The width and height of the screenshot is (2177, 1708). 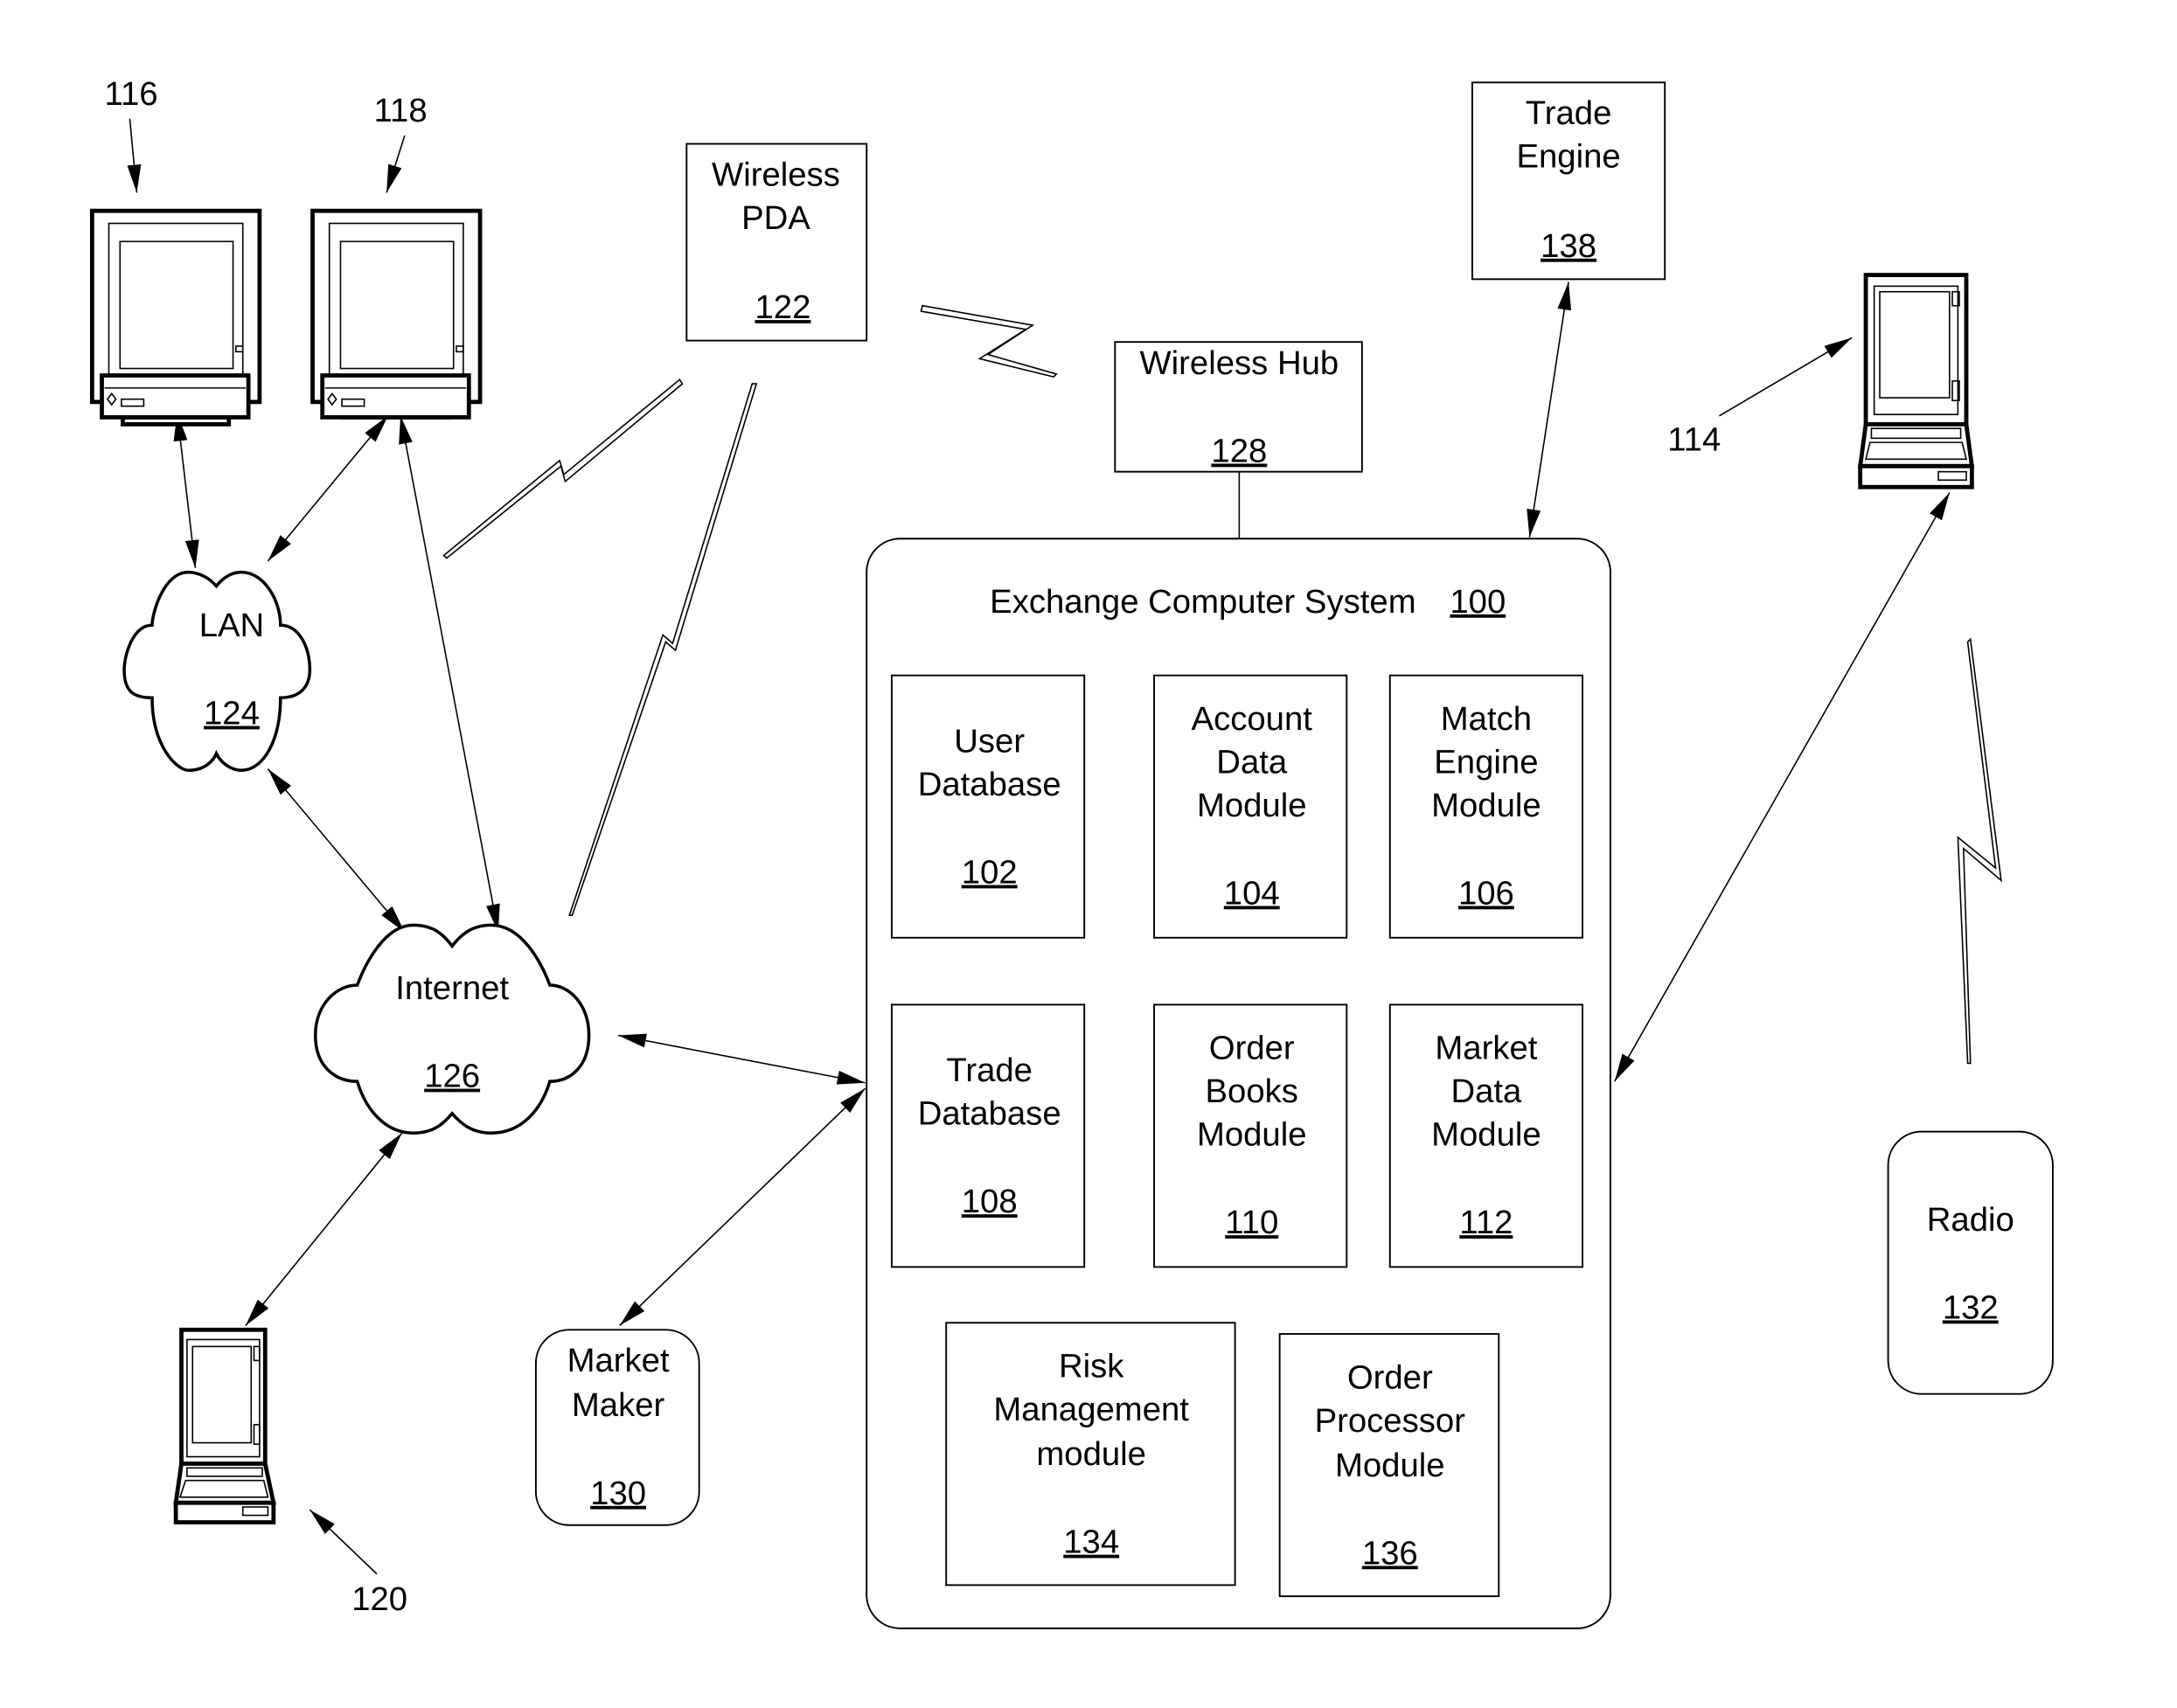 I want to click on module-ref: 112, so click(x=1486, y=1222).